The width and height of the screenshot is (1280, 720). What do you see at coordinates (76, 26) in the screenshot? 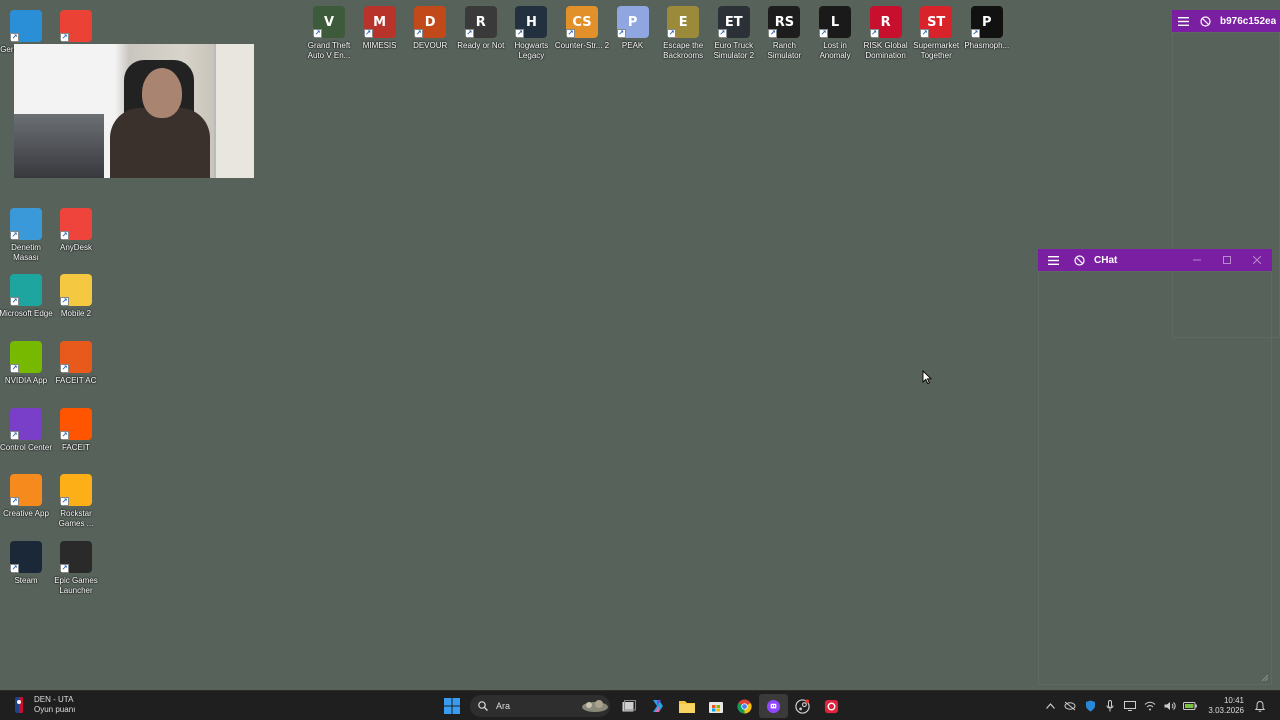
I see `chrome-icon: ↗` at bounding box center [76, 26].